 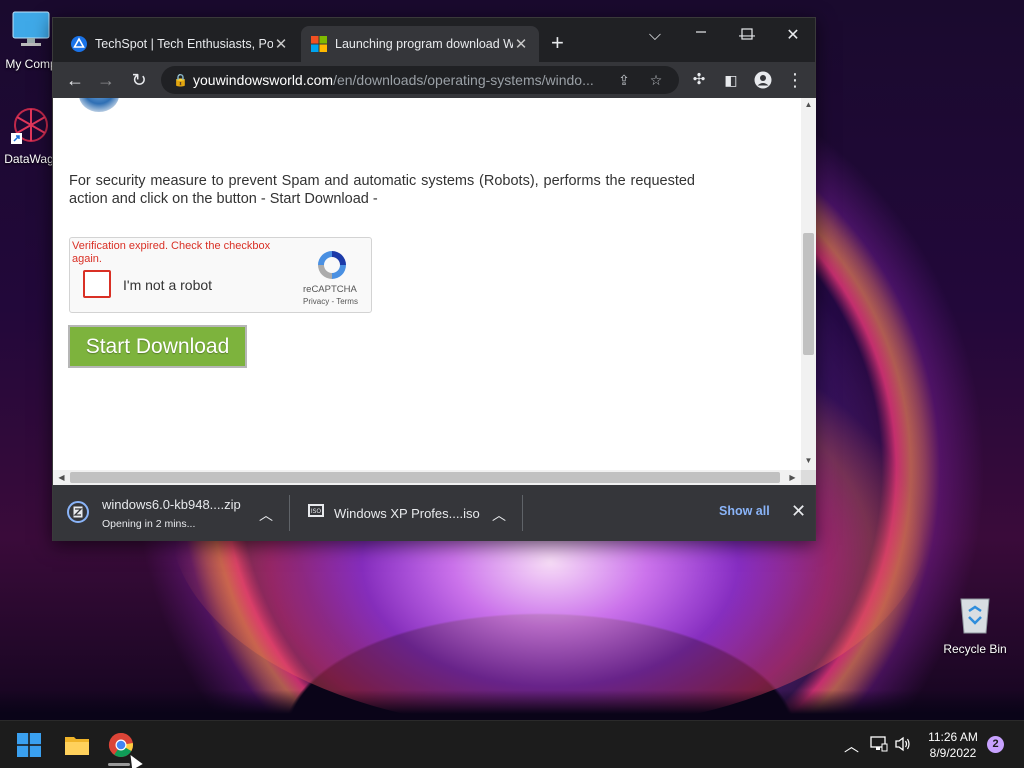 I want to click on svg-text: ISO, so click(x=316, y=511).